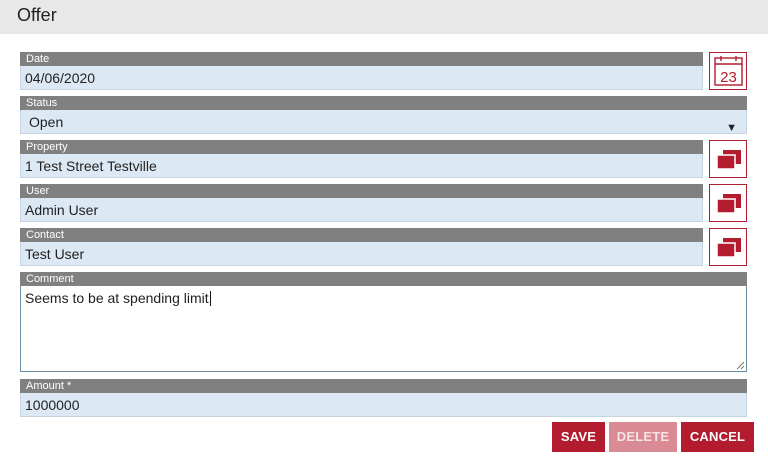  Describe the element at coordinates (361, 166) in the screenshot. I see `property-input: 1 Test Street Testville` at that location.